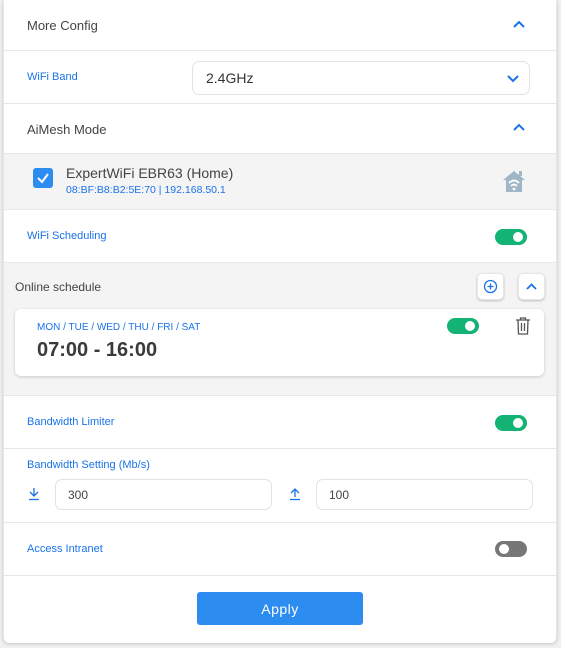 The width and height of the screenshot is (561, 648). I want to click on upload-icon, so click(295, 494).